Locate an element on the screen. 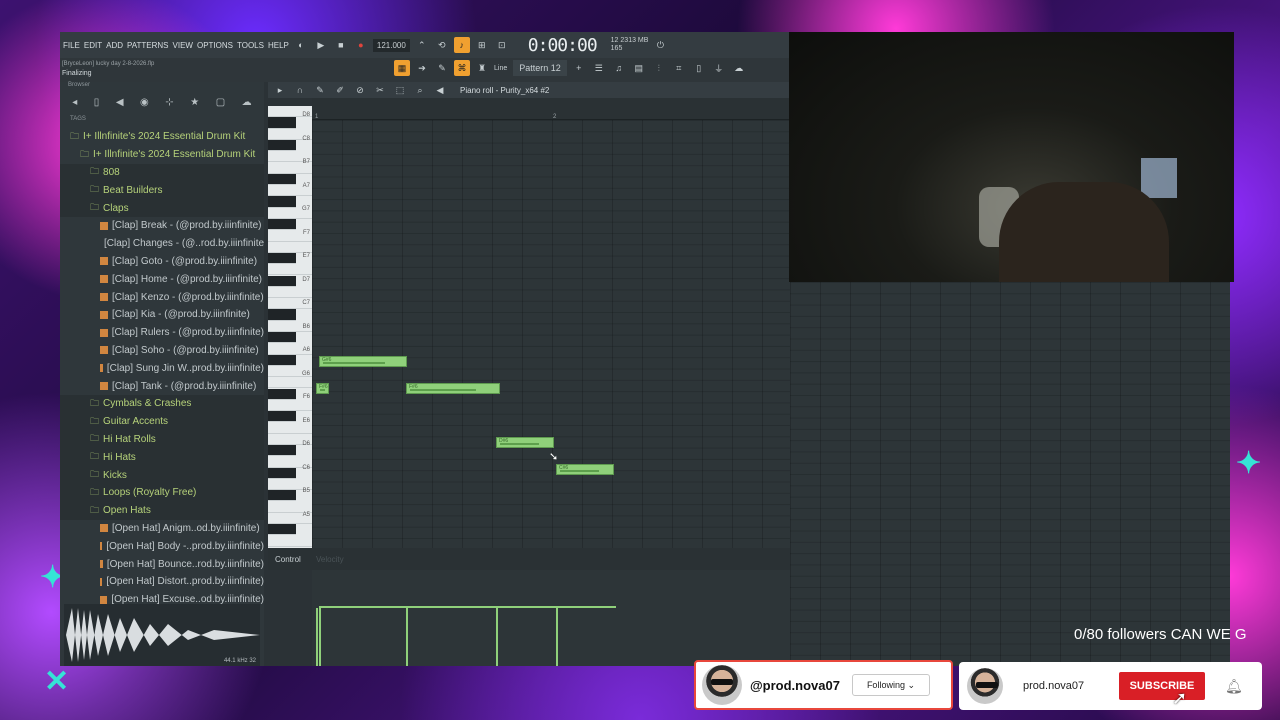  plugin-icon: ⌗ is located at coordinates (679, 68).